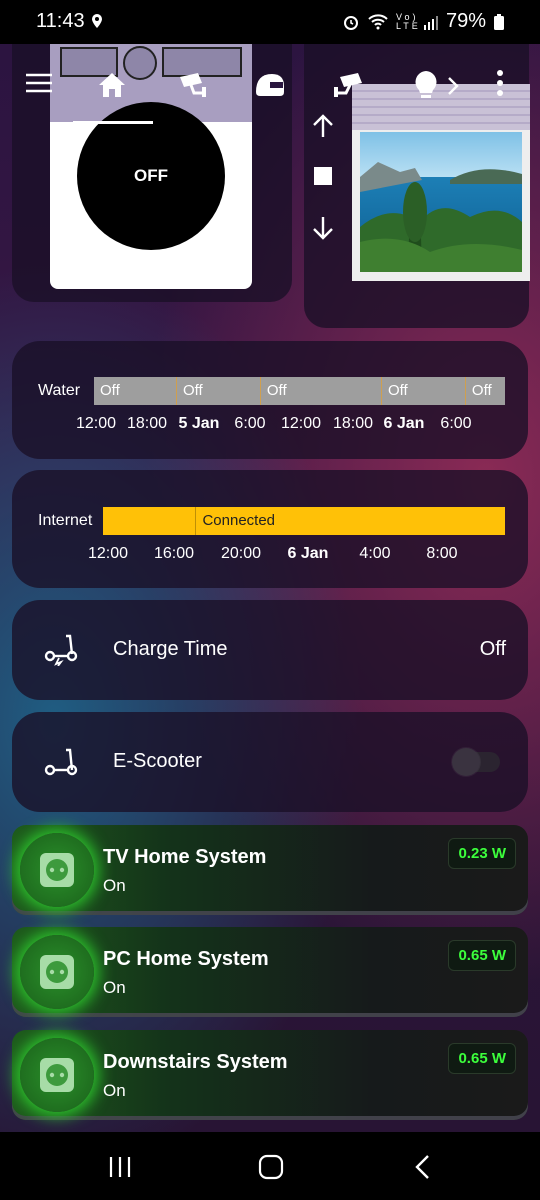 The width and height of the screenshot is (540, 1200). Describe the element at coordinates (270, 762) in the screenshot. I see `escooter-row: E-Scooter` at that location.